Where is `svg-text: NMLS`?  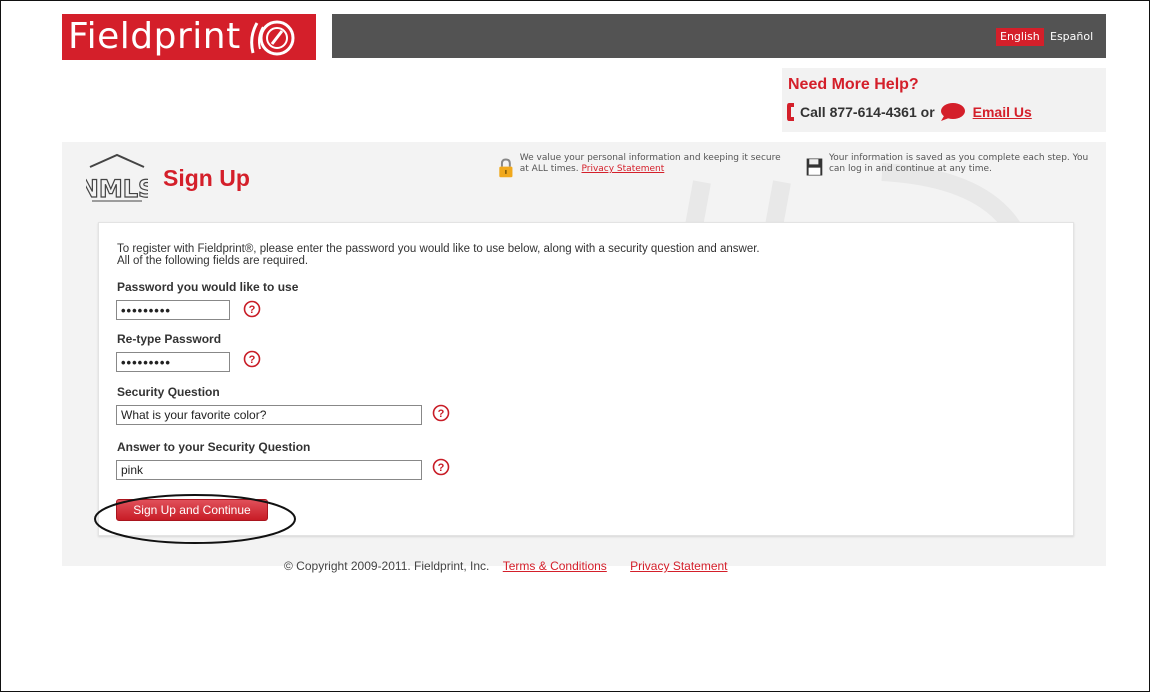 svg-text: NMLS is located at coordinates (117, 189).